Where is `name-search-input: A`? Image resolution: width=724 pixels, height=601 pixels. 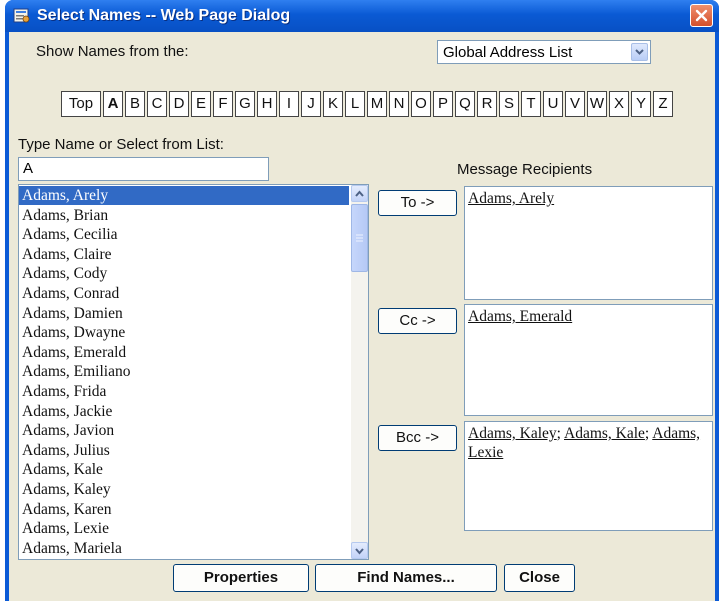
name-search-input: A is located at coordinates (143, 169).